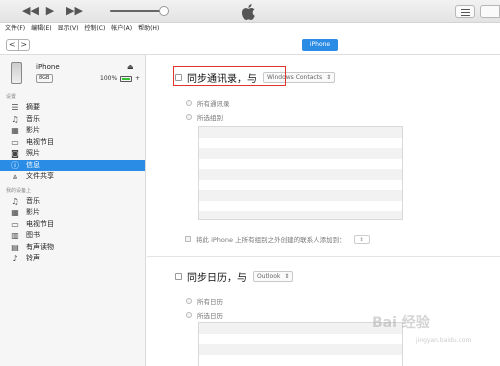 The width and height of the screenshot is (500, 366). Describe the element at coordinates (15, 153) in the screenshot. I see `camera-icon: ◙` at that location.